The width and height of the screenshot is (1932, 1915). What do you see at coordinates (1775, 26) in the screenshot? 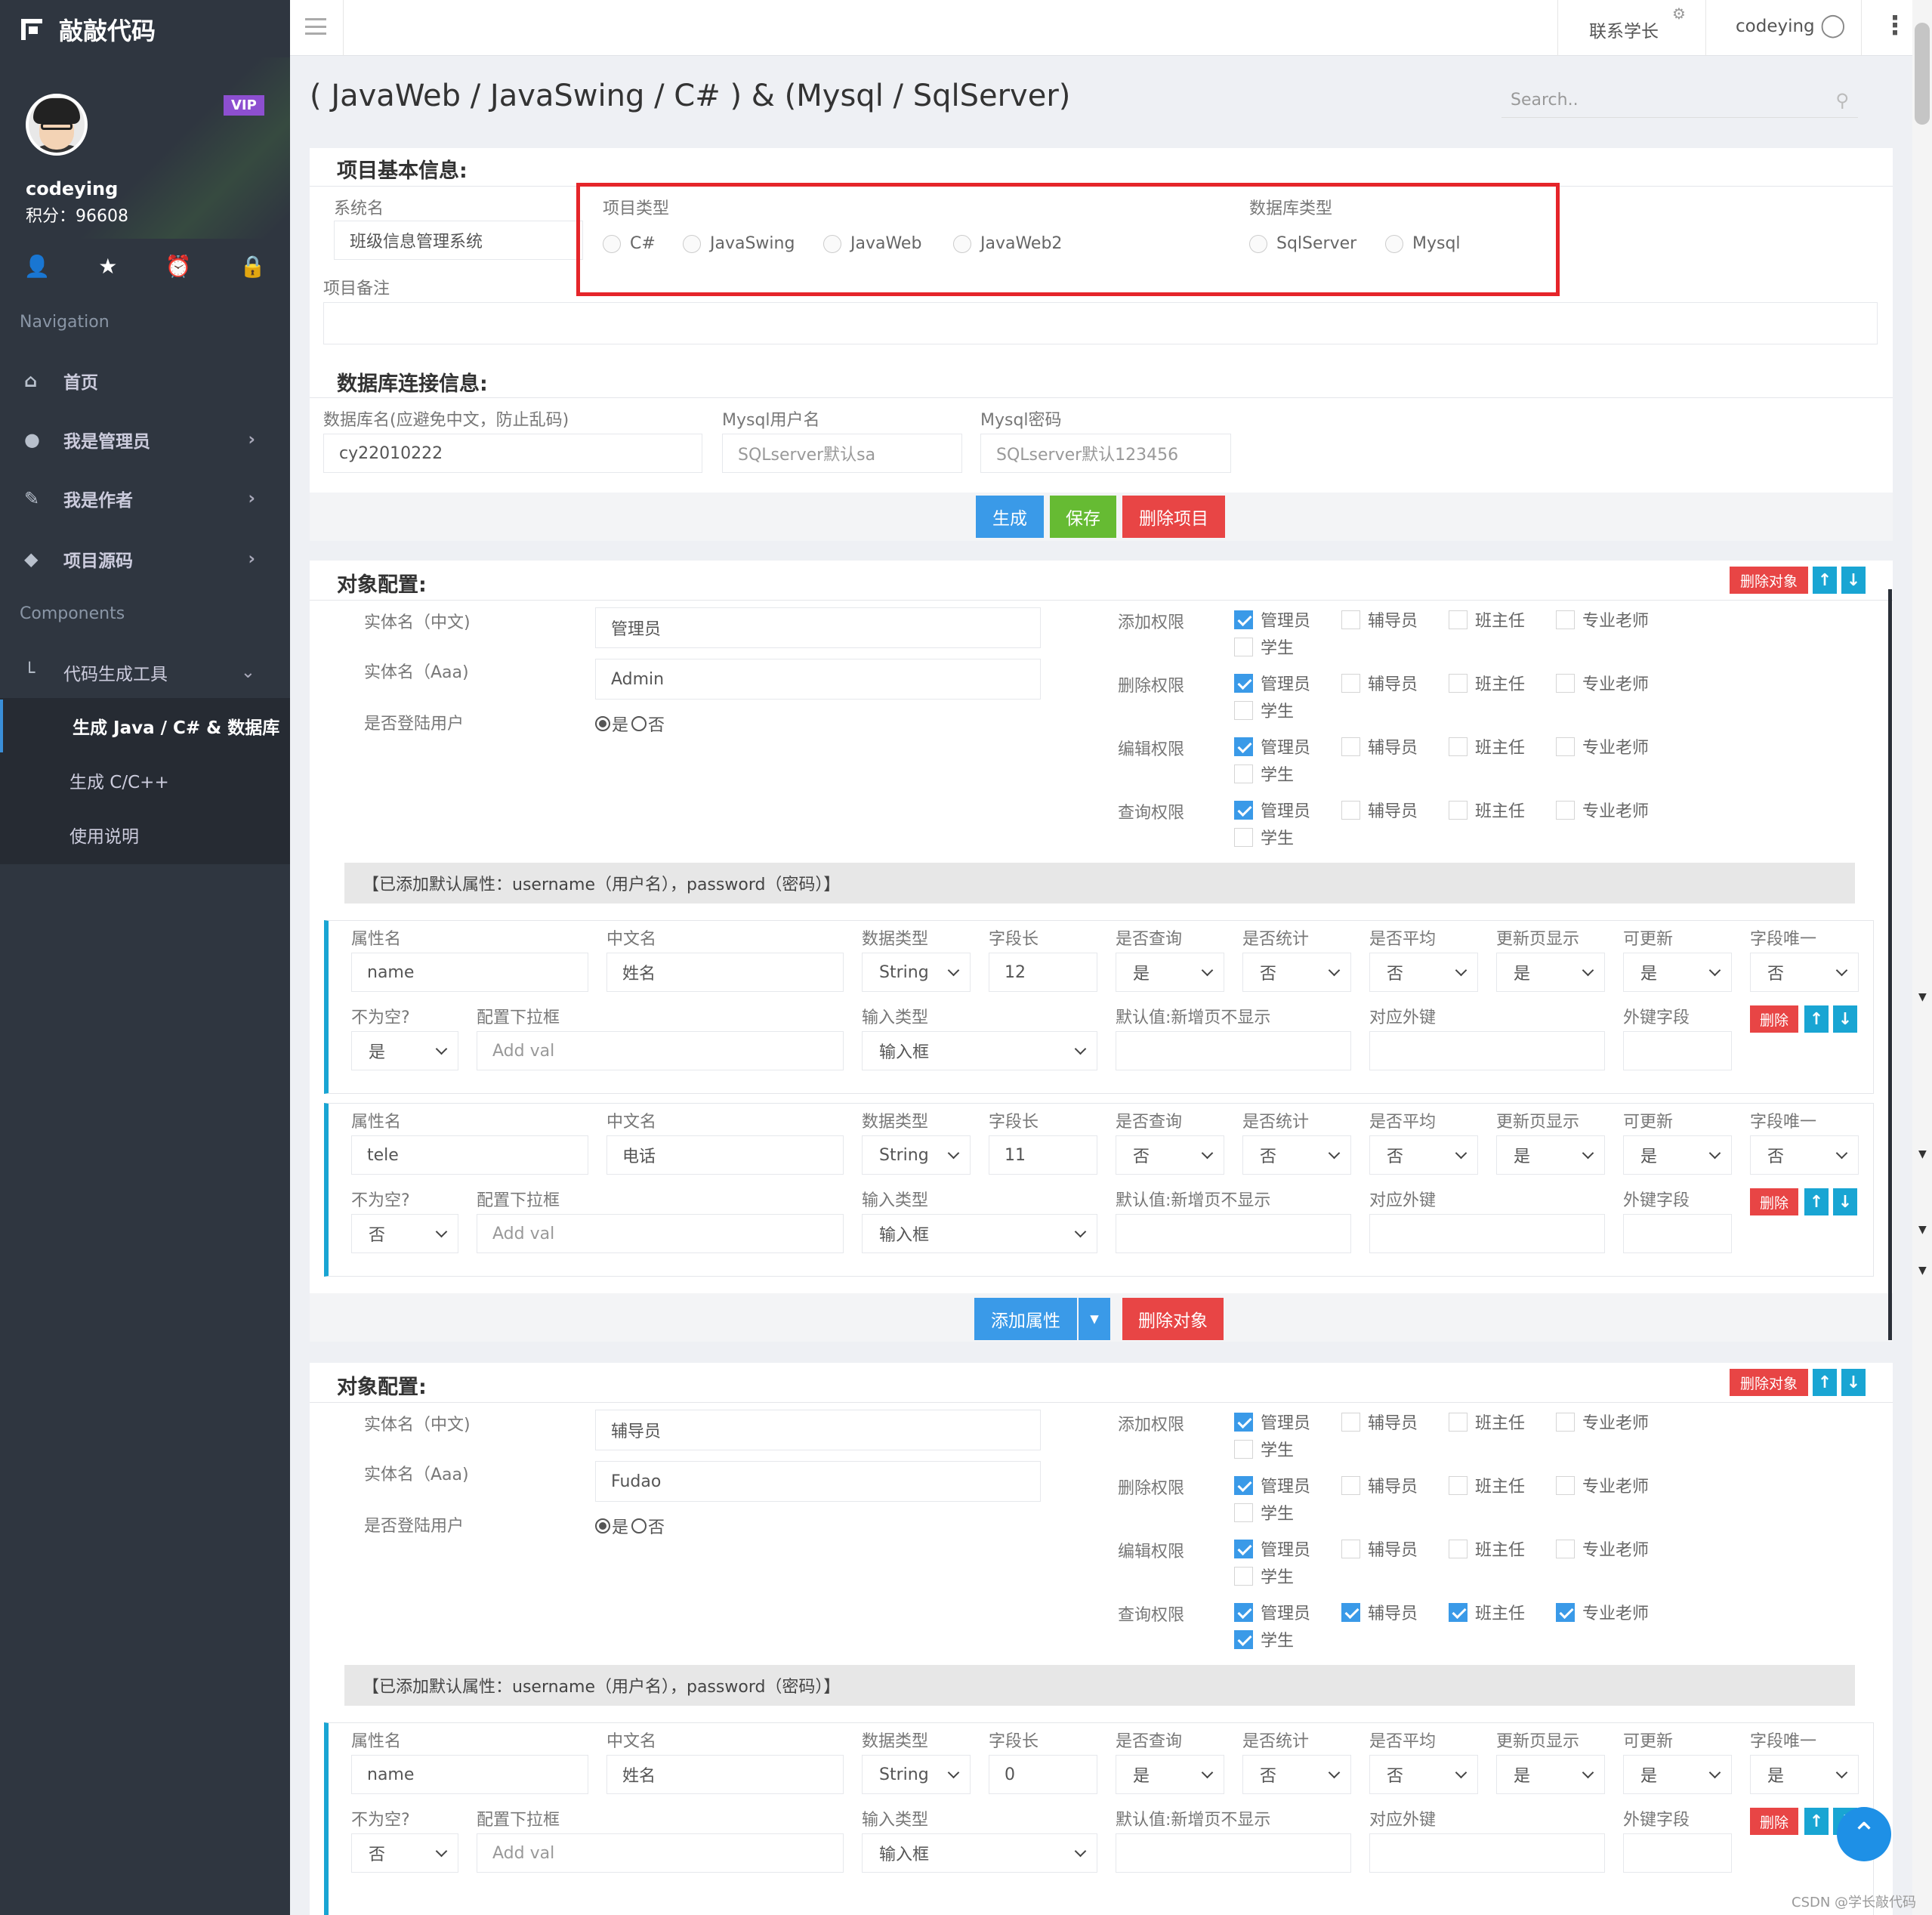
I see `user-menu: codeying` at bounding box center [1775, 26].